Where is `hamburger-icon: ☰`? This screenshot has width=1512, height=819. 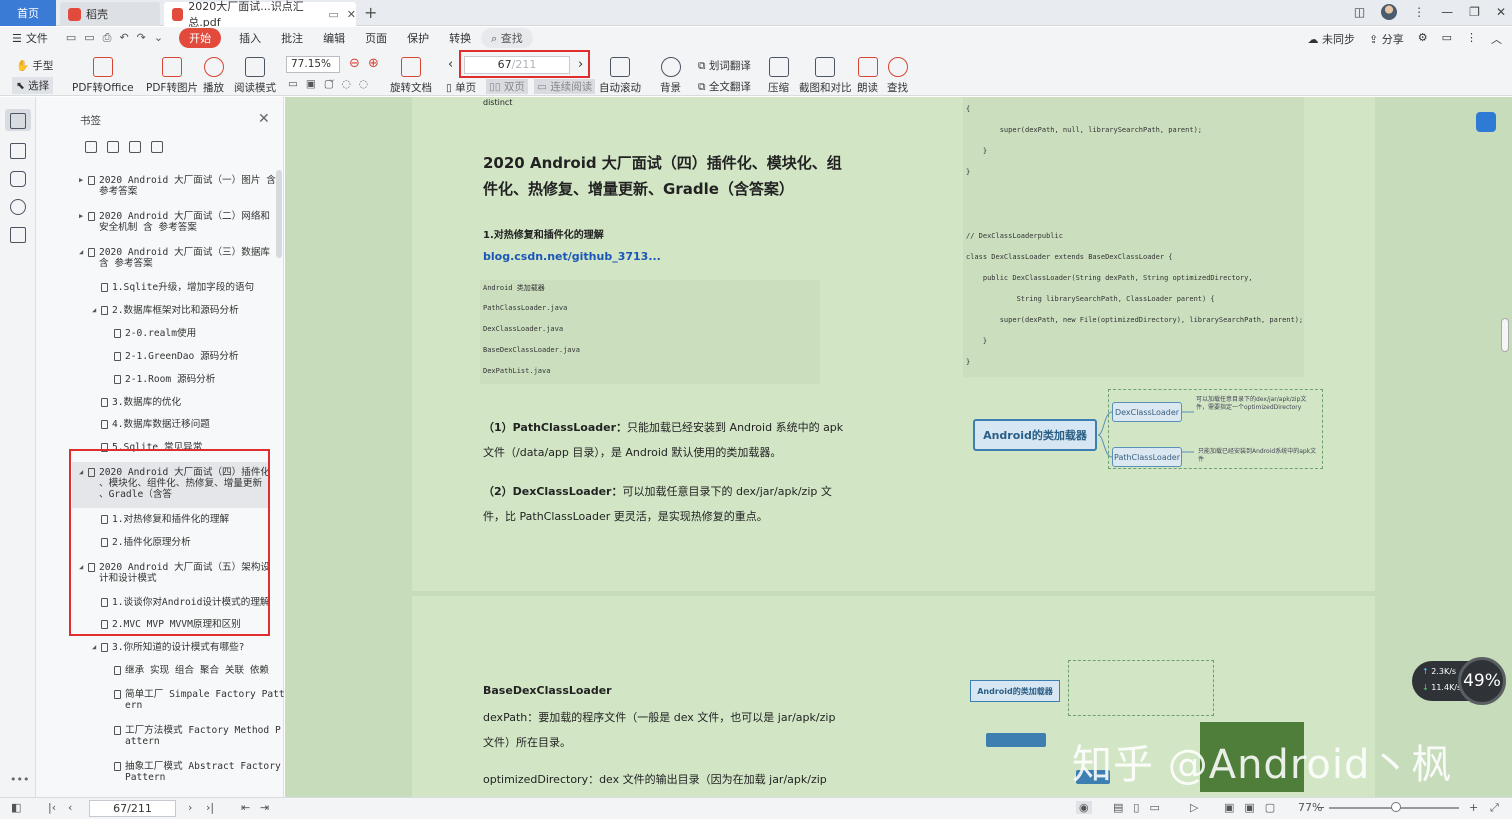 hamburger-icon: ☰ is located at coordinates (17, 38).